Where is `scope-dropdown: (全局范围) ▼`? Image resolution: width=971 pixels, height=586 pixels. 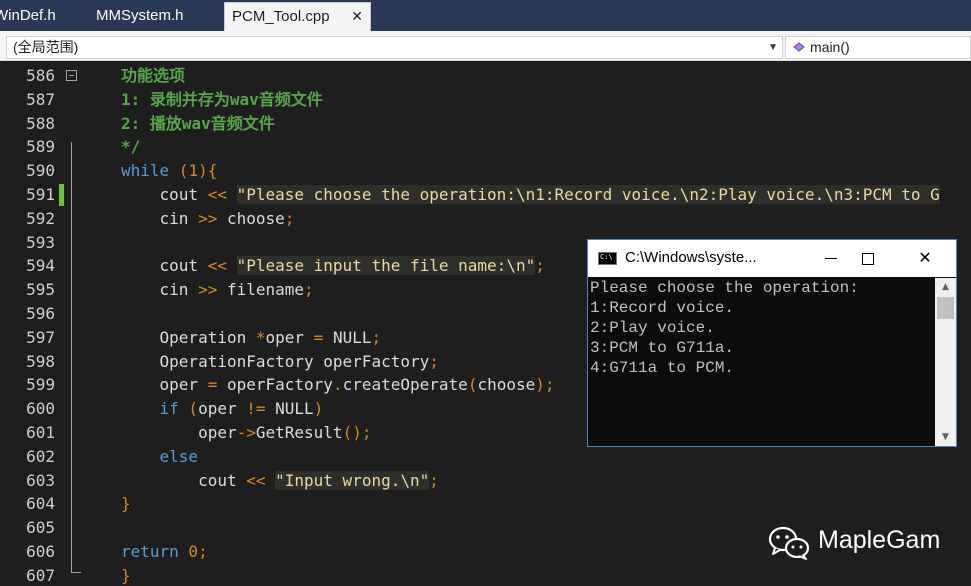 scope-dropdown: (全局范围) ▼ is located at coordinates (394, 47).